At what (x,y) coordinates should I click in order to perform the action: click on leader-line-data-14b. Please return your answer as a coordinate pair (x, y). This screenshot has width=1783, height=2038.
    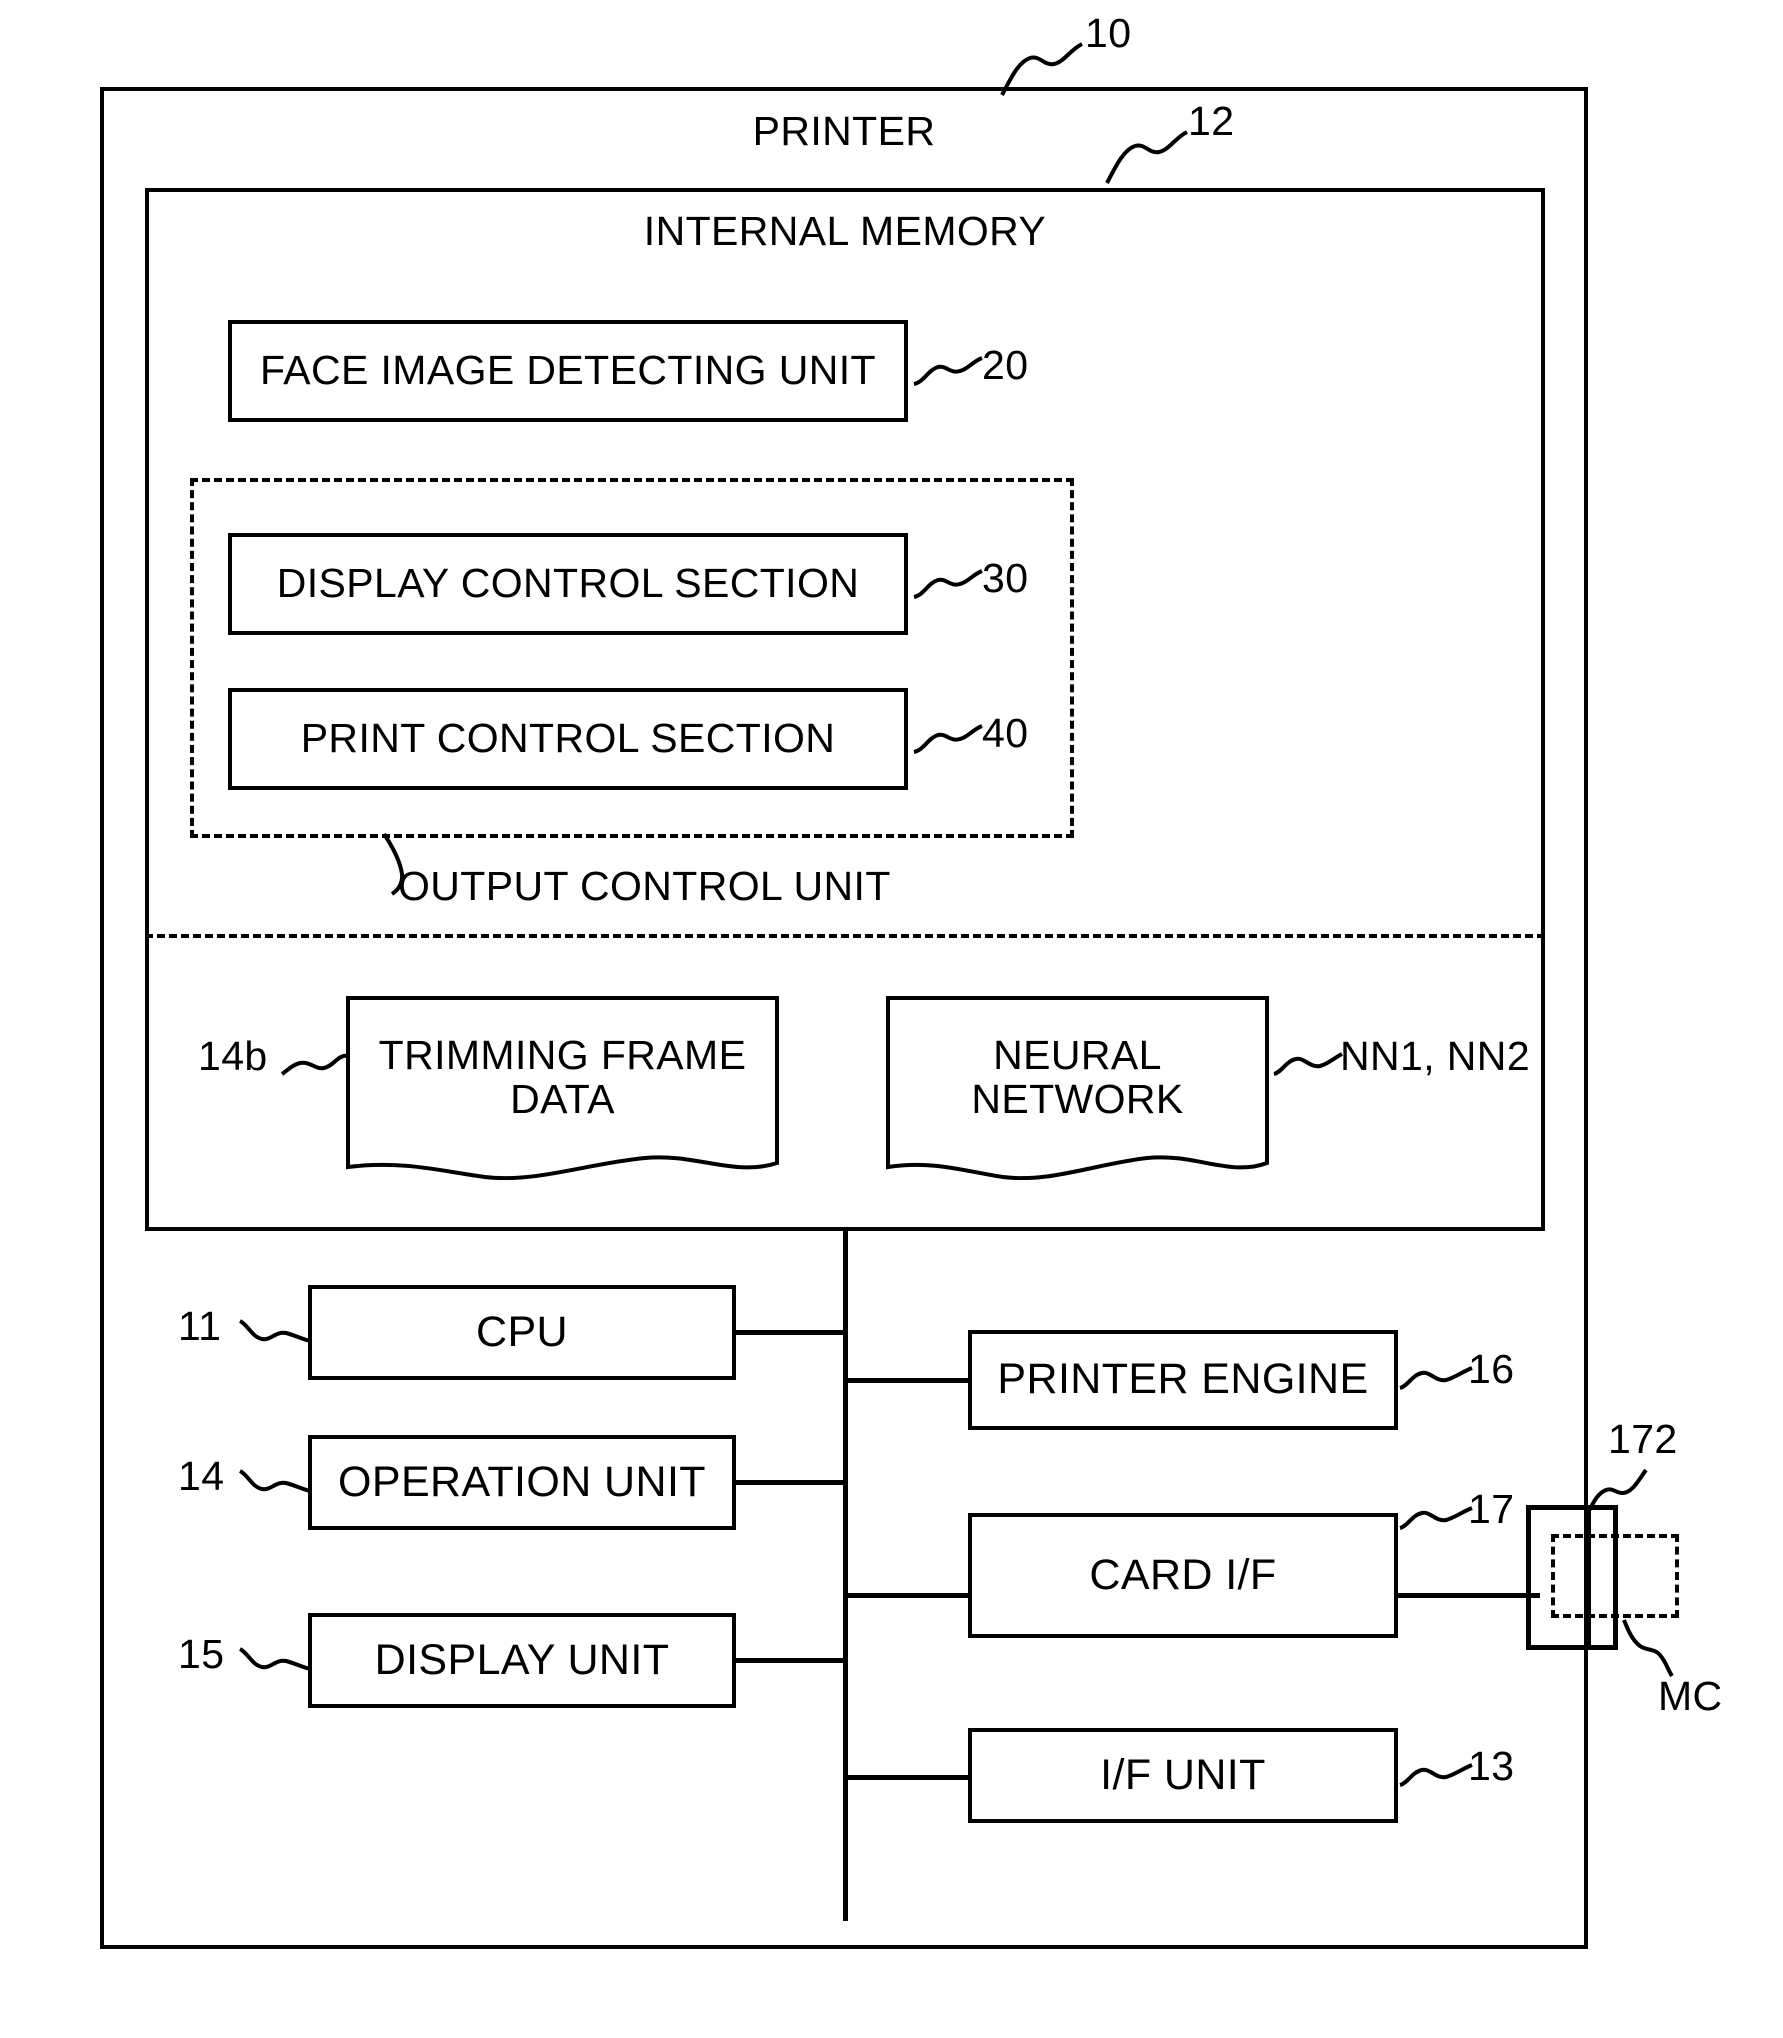
    Looking at the image, I should click on (316, 1066).